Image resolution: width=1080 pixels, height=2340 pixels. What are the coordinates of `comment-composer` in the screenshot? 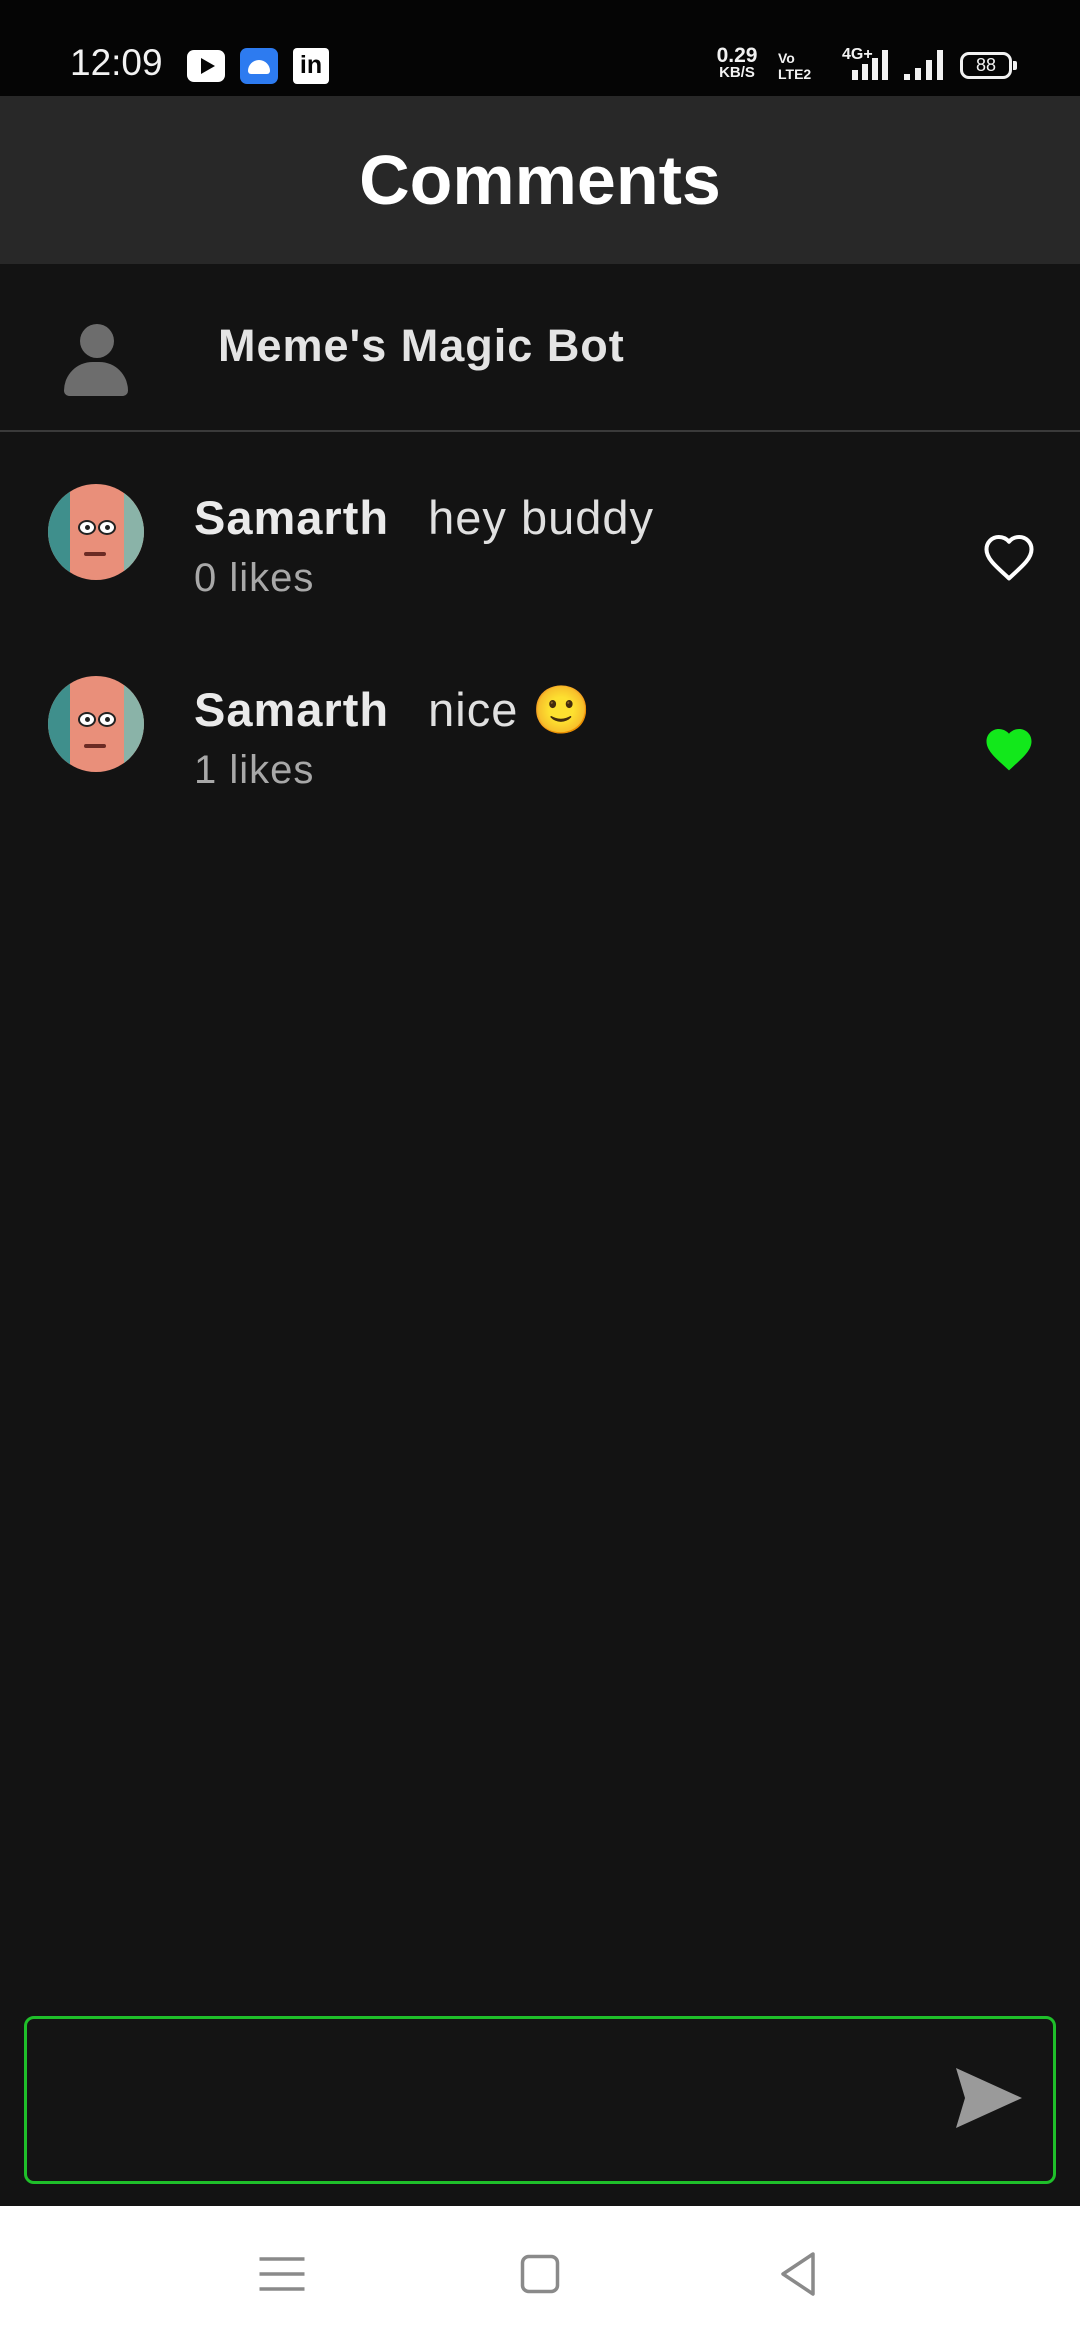 It's located at (540, 2100).